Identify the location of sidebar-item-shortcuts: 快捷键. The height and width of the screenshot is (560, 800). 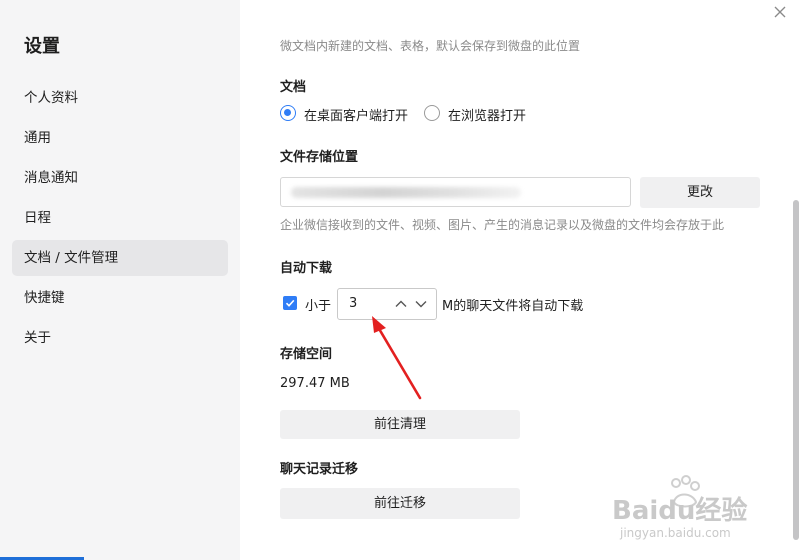
(120, 298).